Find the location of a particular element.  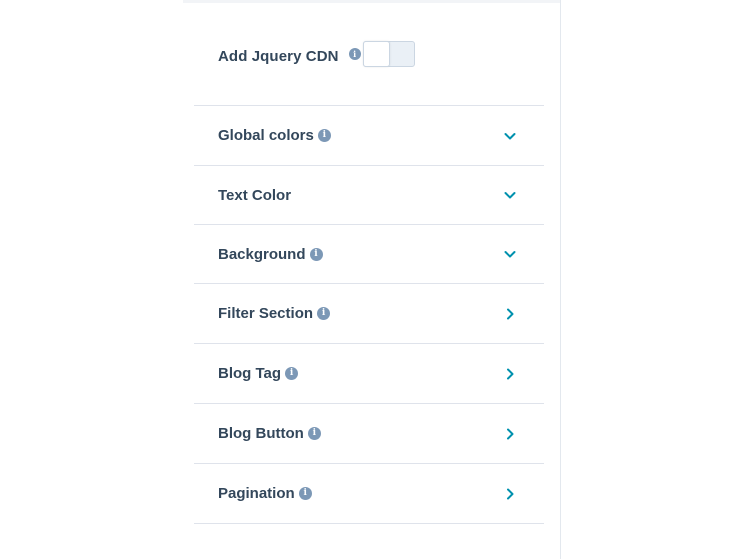

section-label: Pagination is located at coordinates (256, 493).